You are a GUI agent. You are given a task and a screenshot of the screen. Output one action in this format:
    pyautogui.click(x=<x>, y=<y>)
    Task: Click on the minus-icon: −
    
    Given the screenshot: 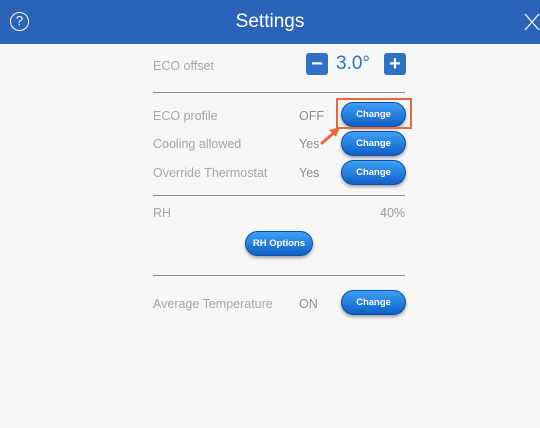 What is the action you would take?
    pyautogui.click(x=317, y=64)
    